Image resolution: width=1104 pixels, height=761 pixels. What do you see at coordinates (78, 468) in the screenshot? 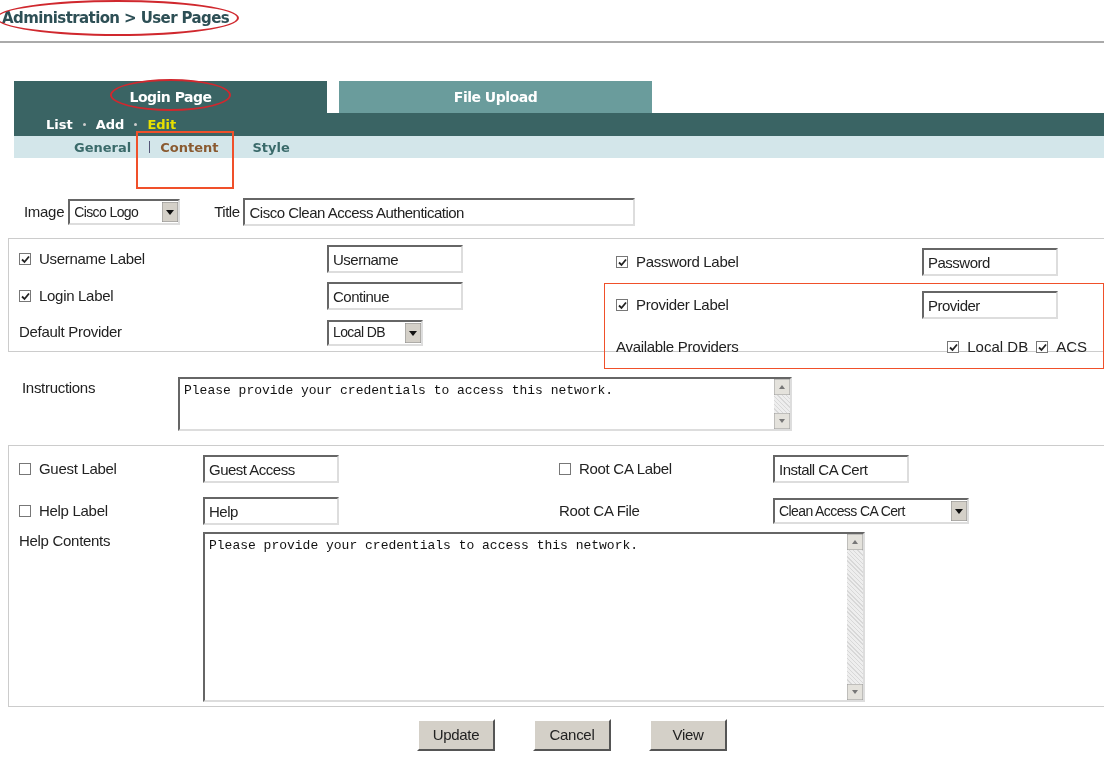
I see `field-label: Guest Label` at bounding box center [78, 468].